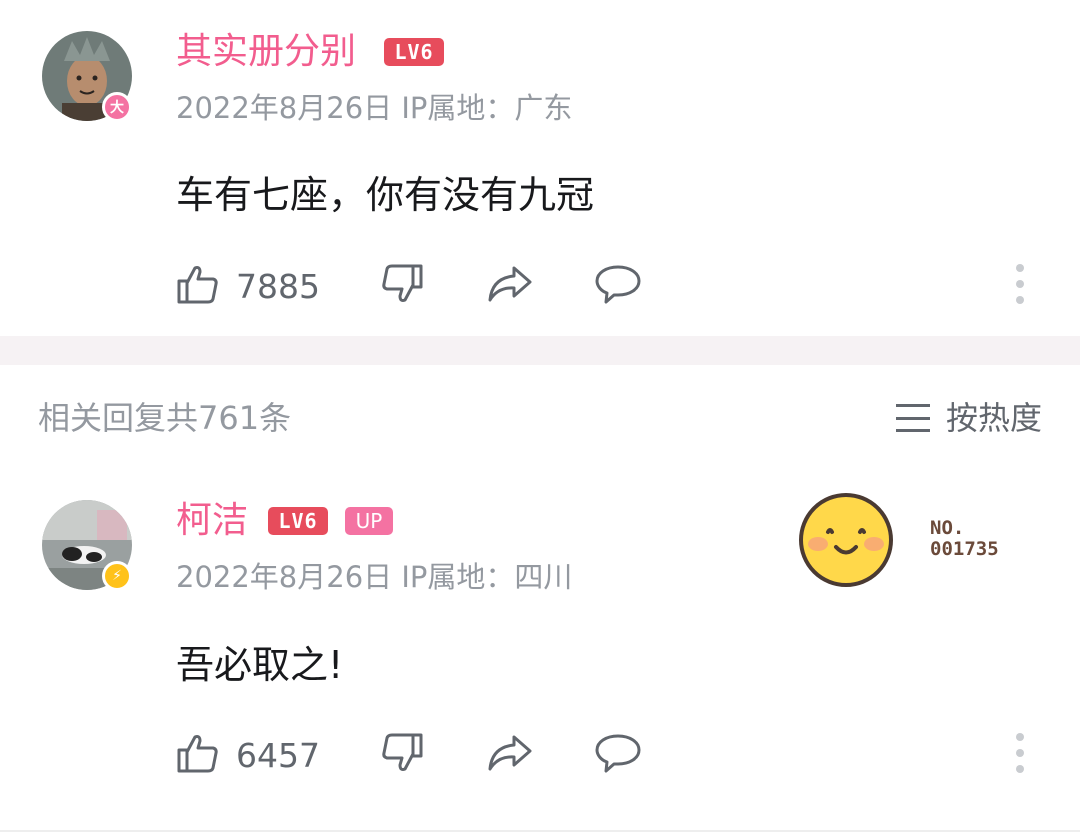 This screenshot has height=835, width=1080. I want to click on ip-location: 广东, so click(543, 108).